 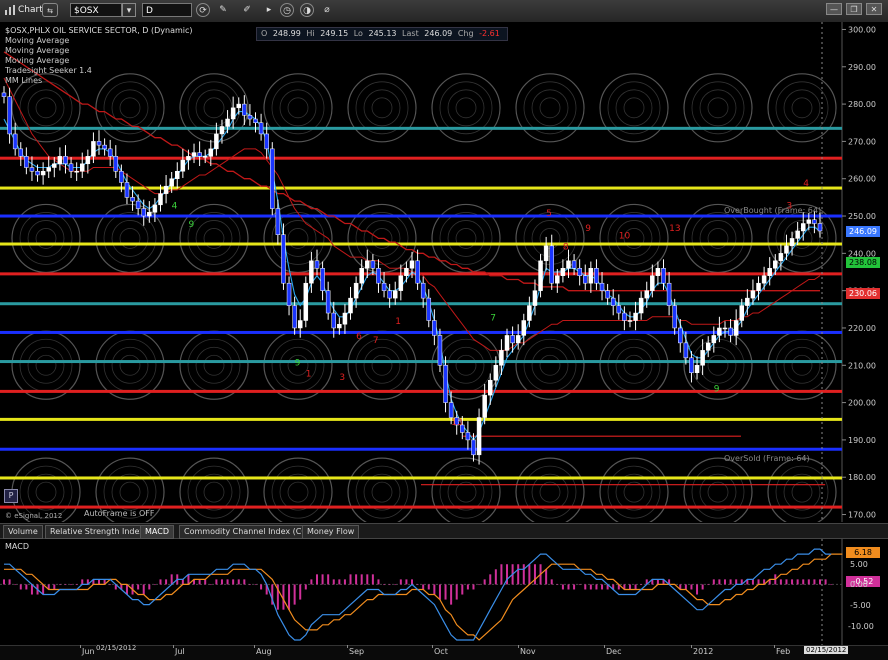 What do you see at coordinates (310, 33) in the screenshot?
I see `high-label: Hi` at bounding box center [310, 33].